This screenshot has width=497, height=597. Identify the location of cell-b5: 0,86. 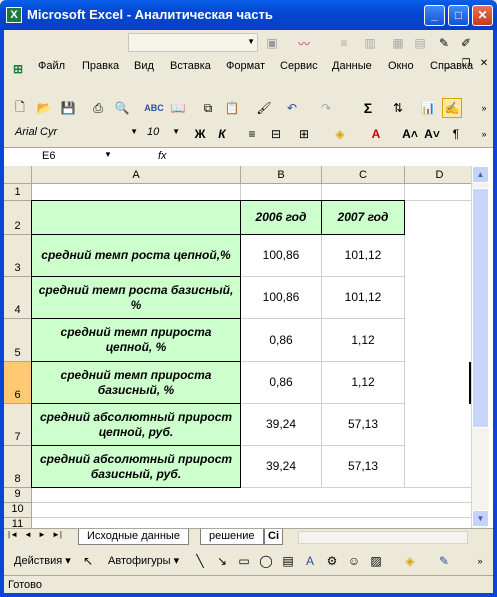
(281, 340).